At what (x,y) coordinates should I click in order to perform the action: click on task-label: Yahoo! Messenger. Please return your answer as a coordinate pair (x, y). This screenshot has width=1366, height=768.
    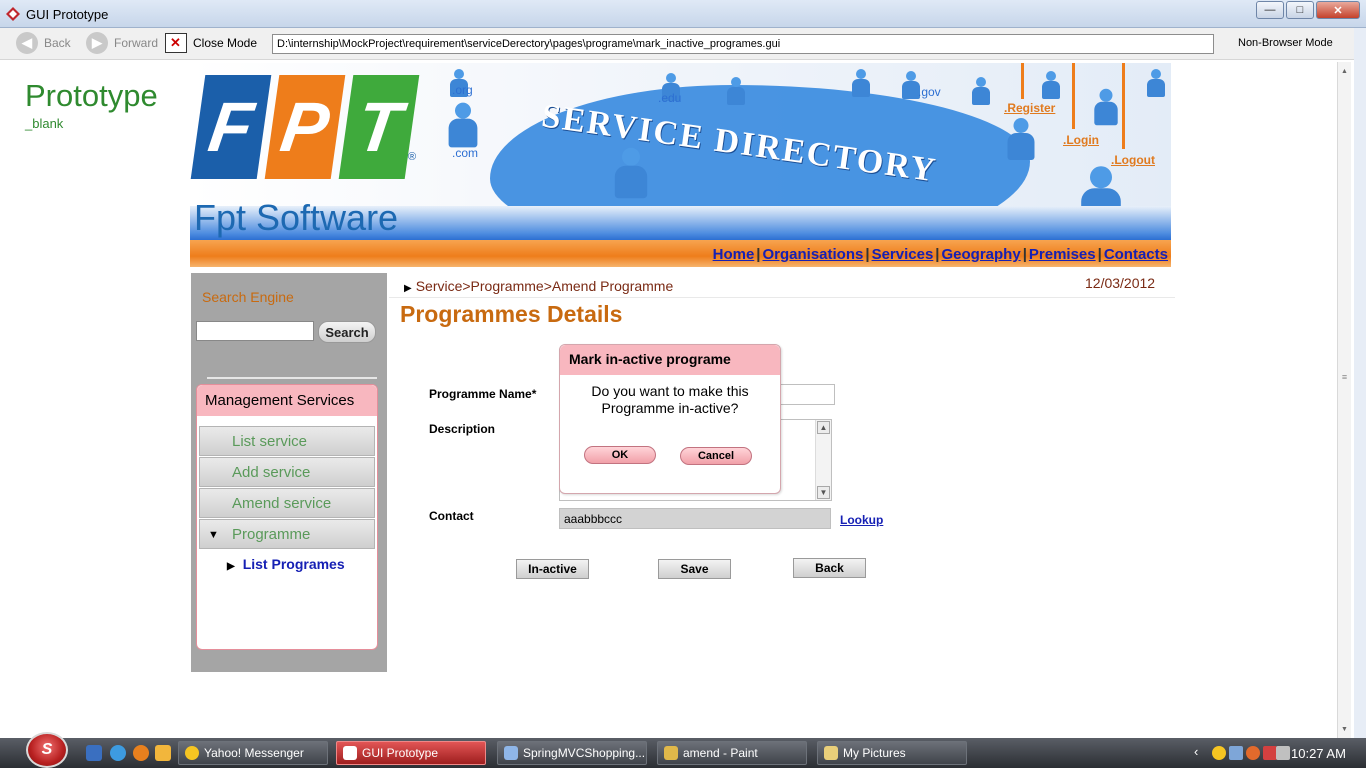
    Looking at the image, I should click on (254, 753).